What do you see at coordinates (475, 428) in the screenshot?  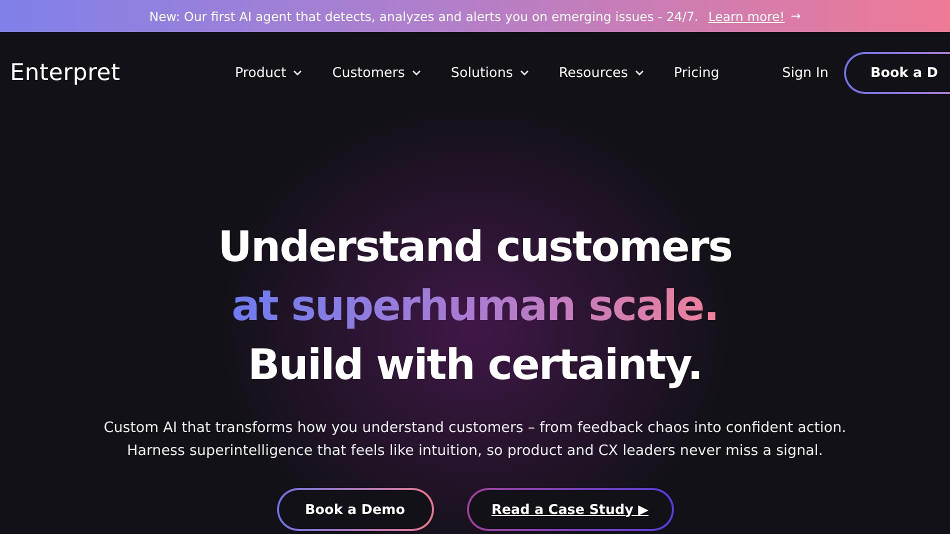 I see `hero-description: Custom AI that transforms how you understand customers – from feedback chaos into confident action.` at bounding box center [475, 428].